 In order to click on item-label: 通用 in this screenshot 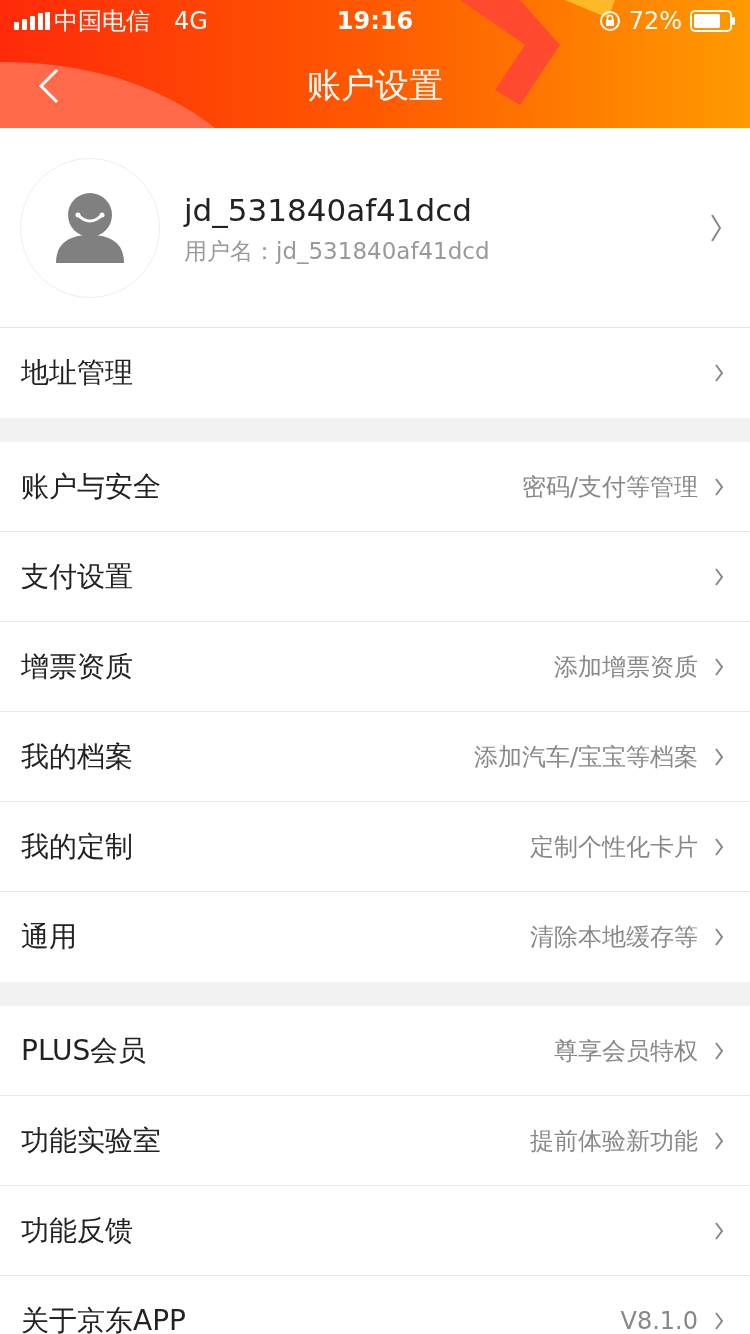, I will do `click(49, 937)`.